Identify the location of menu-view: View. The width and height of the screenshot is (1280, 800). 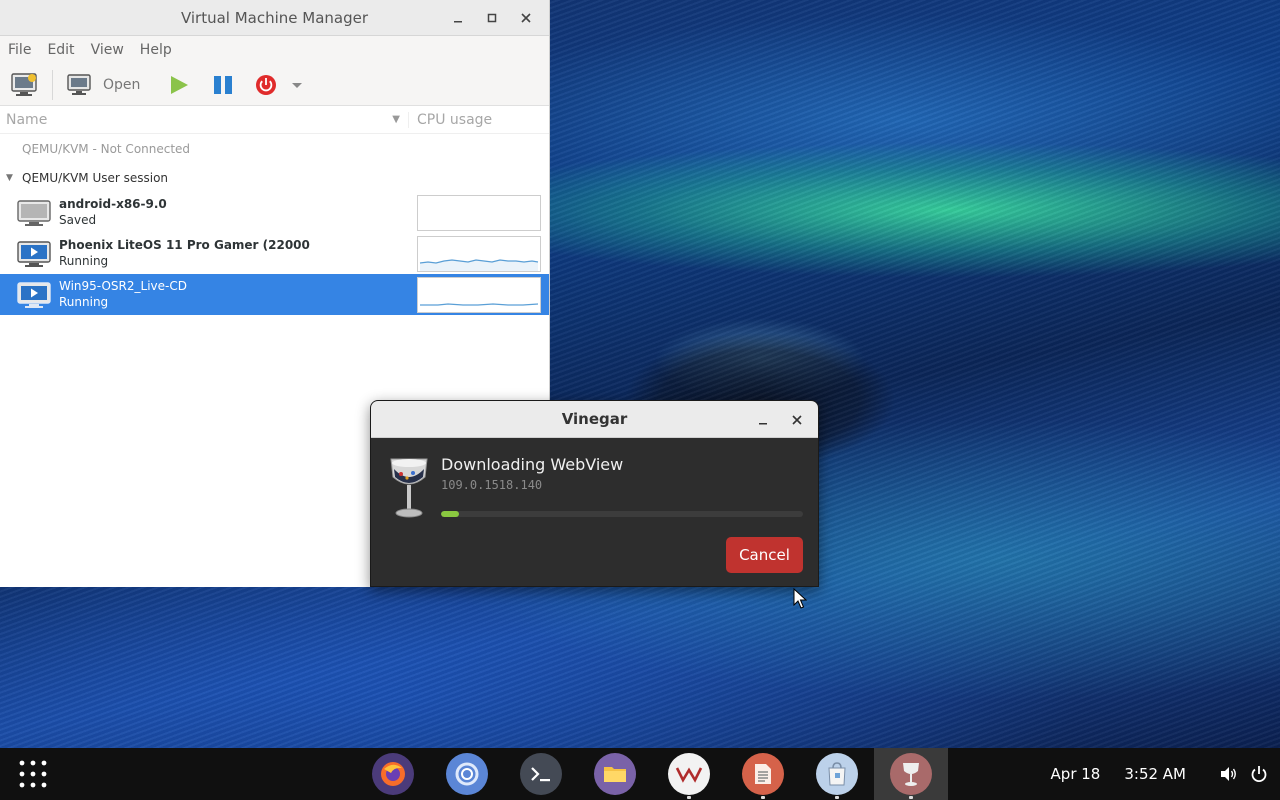
(107, 50).